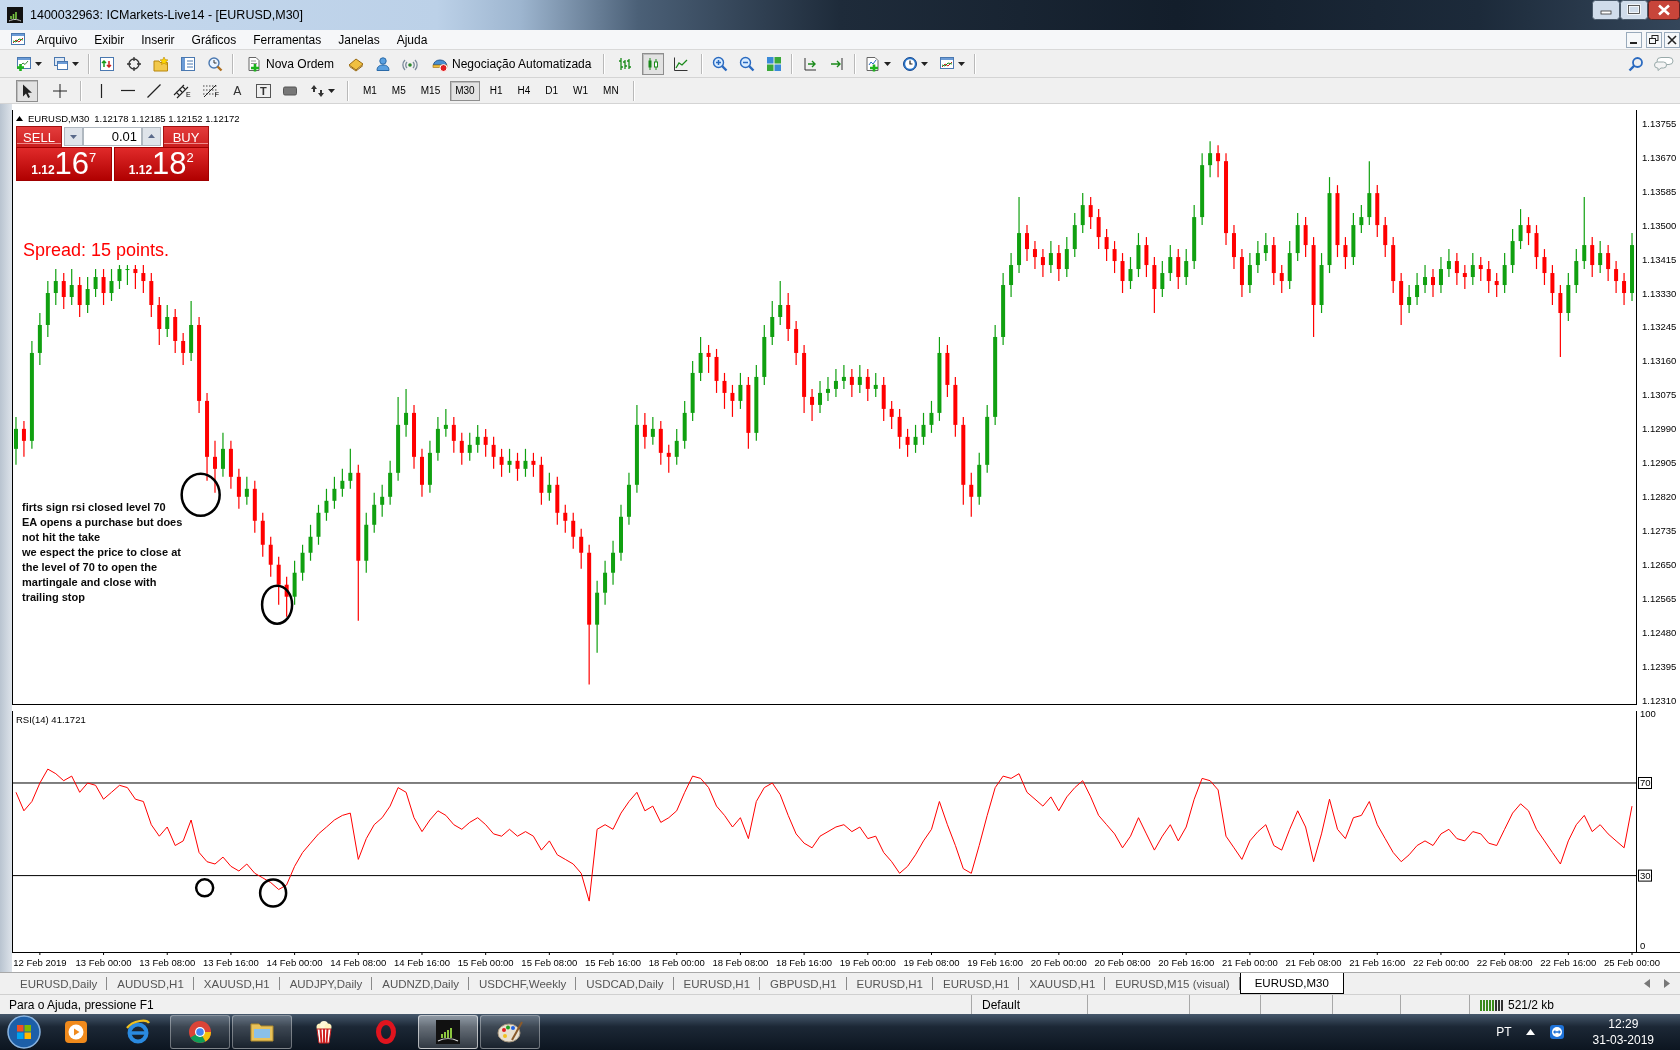  Describe the element at coordinates (837, 63) in the screenshot. I see `scroll-arrow-icon` at that location.